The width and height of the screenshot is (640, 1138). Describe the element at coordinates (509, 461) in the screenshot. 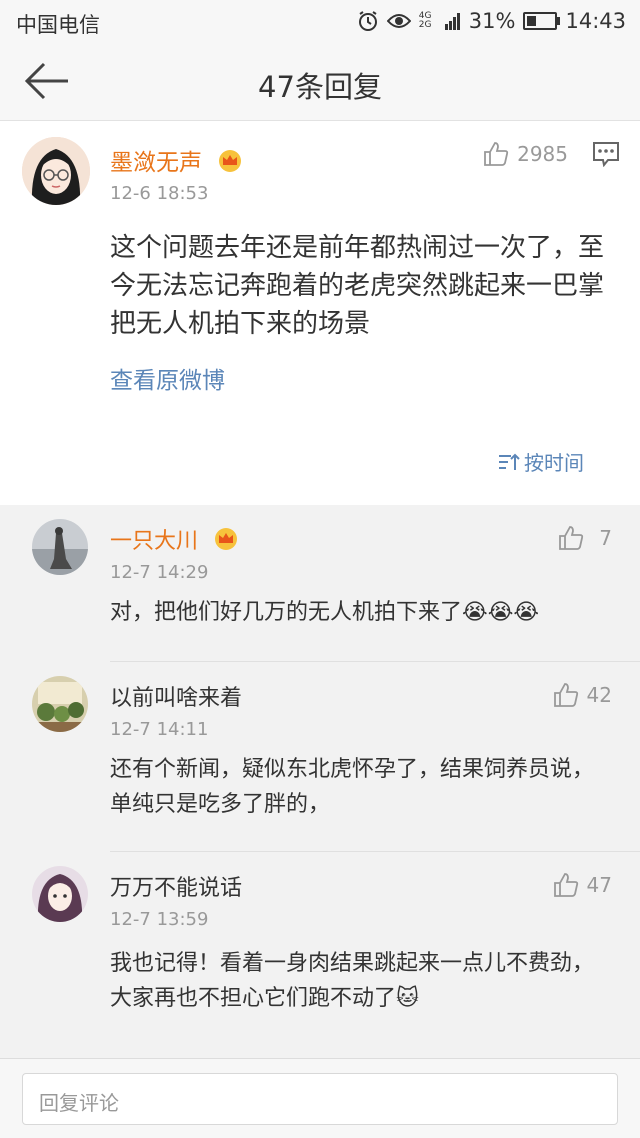

I see `sort-icon` at that location.